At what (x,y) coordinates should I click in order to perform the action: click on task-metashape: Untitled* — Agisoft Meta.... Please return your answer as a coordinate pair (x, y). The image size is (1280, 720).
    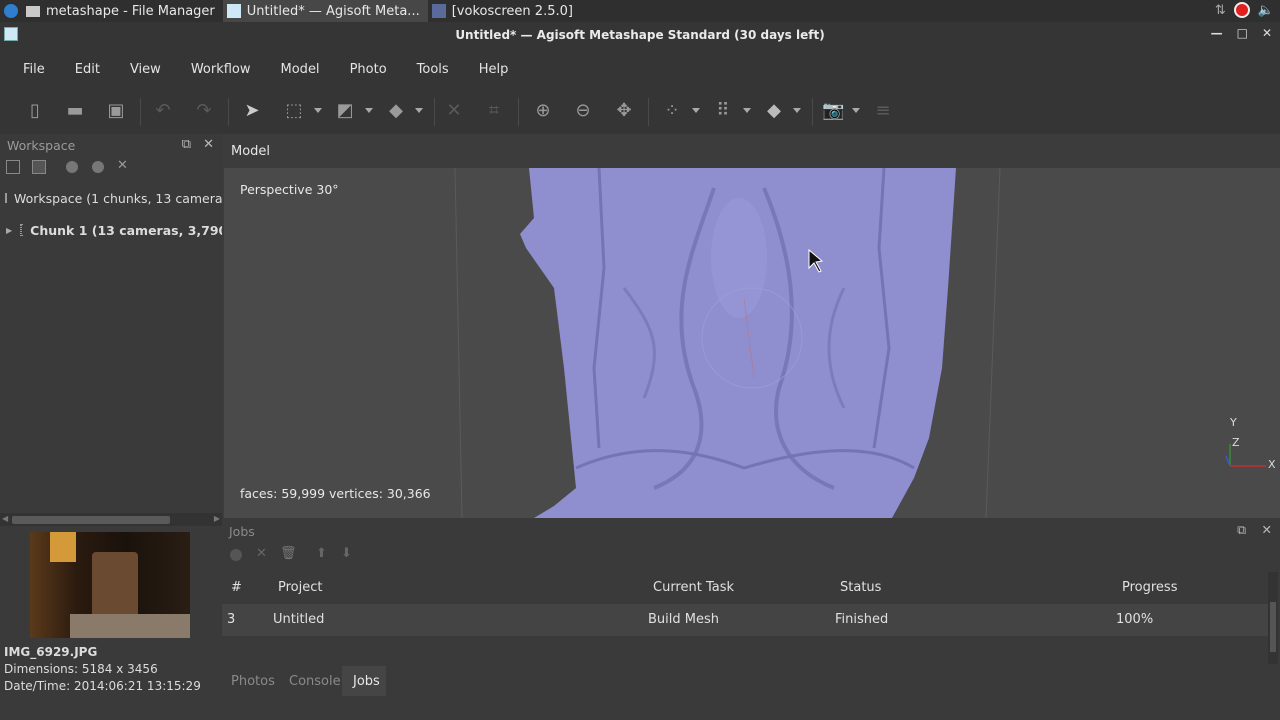
    Looking at the image, I should click on (325, 11).